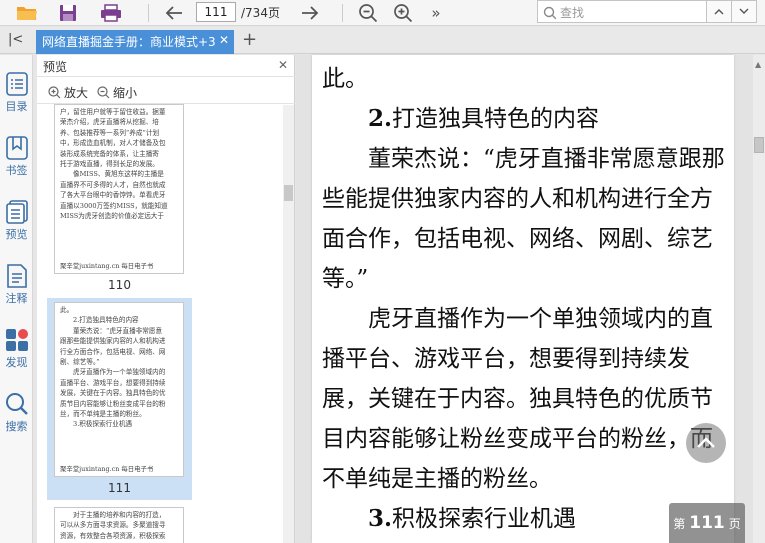  Describe the element at coordinates (224, 40) in the screenshot. I see `close-tab-icon: ✕` at that location.